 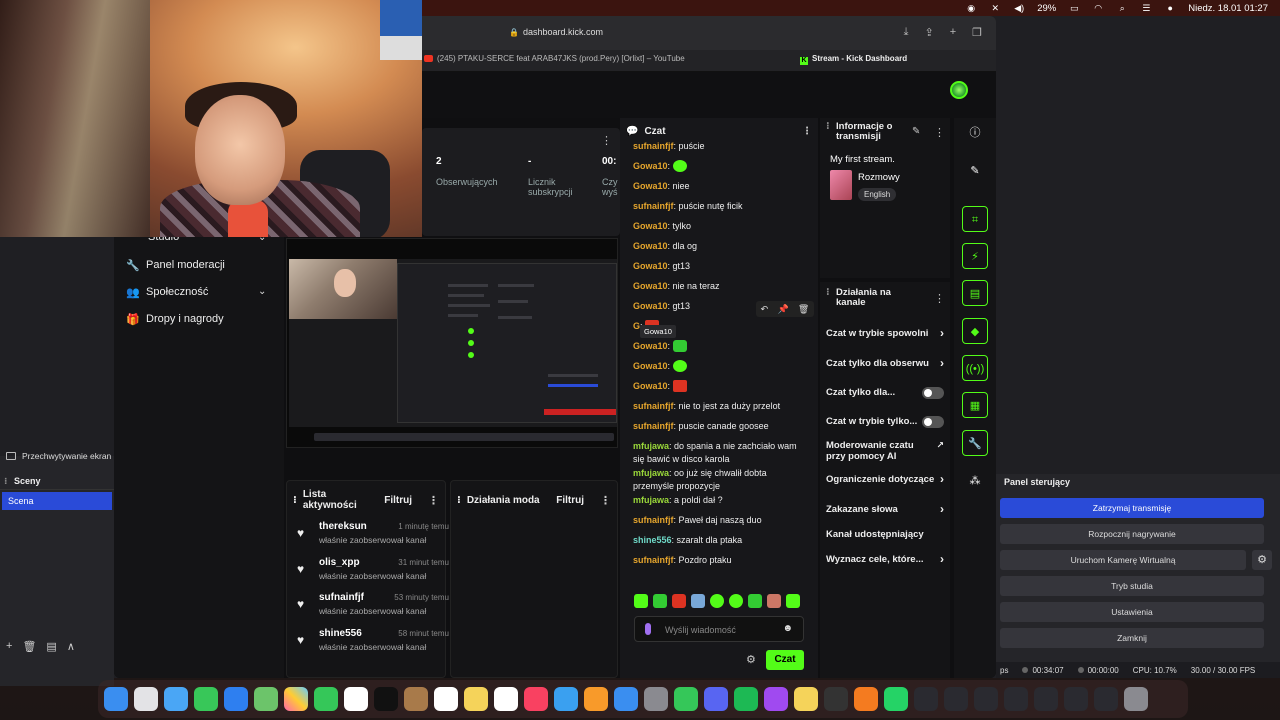 What do you see at coordinates (776, 699) in the screenshot?
I see `messenger-icon` at bounding box center [776, 699].